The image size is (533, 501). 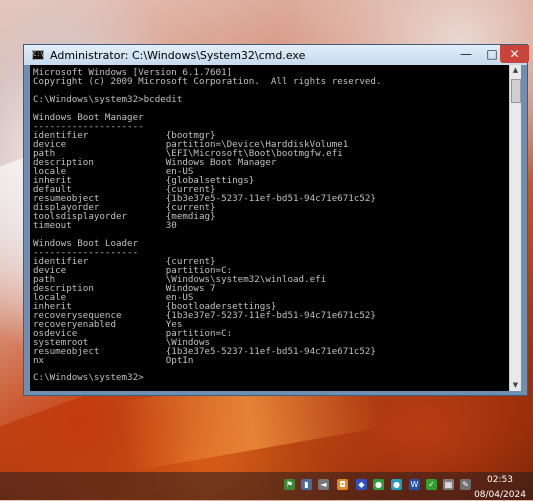 What do you see at coordinates (289, 484) in the screenshot?
I see `flag-icon: ⚑` at bounding box center [289, 484].